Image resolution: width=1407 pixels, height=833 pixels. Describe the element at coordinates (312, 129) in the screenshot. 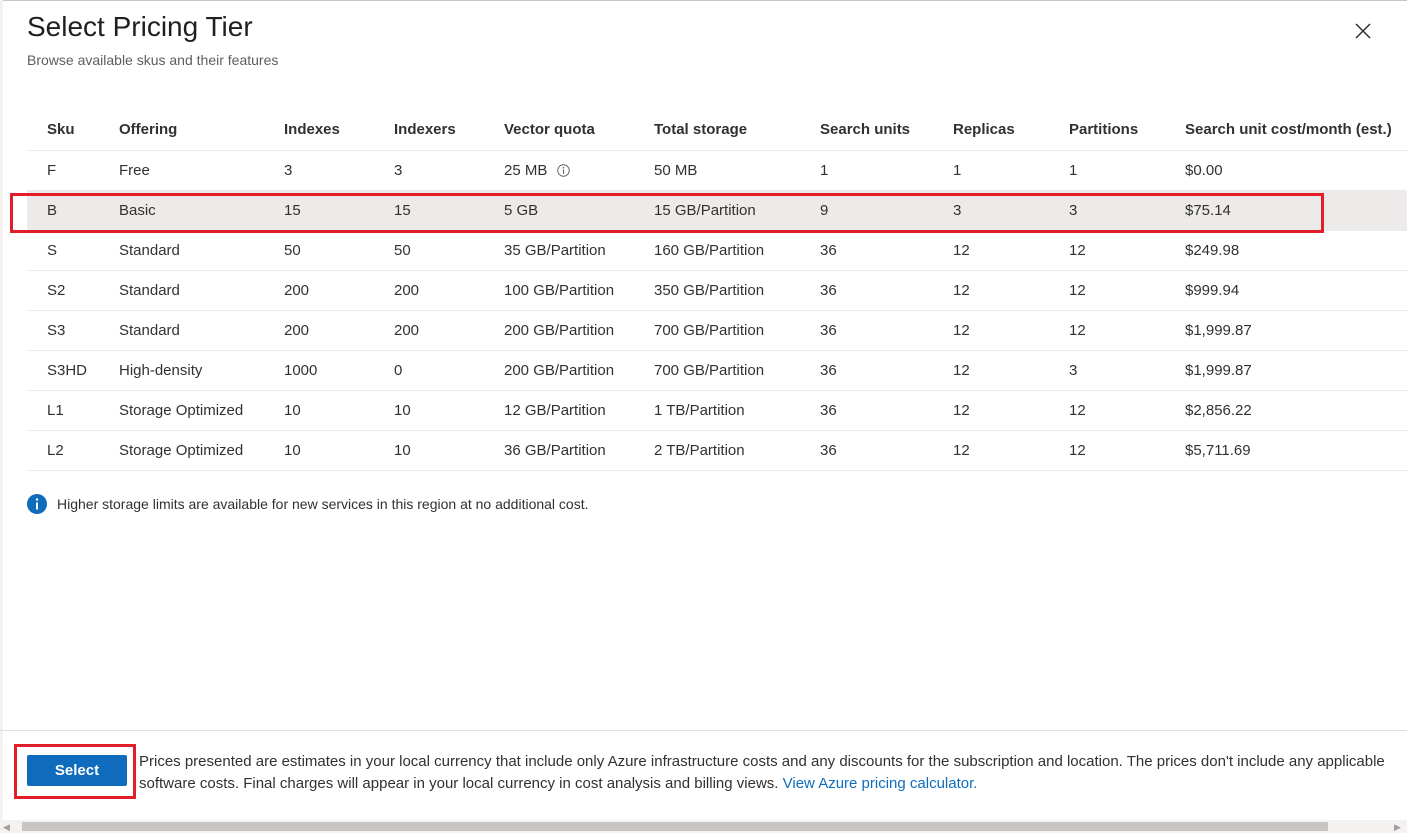

I see `column-header-indexes: Indexes` at that location.